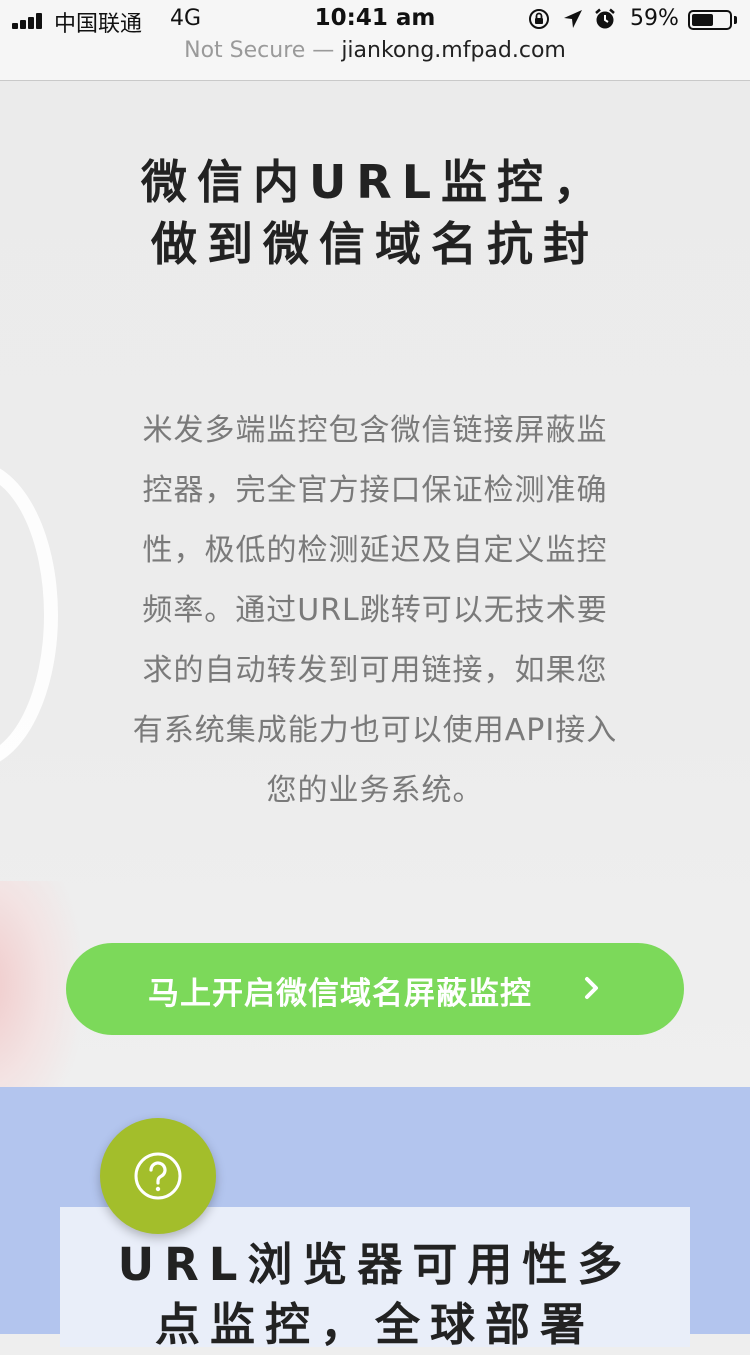 Image resolution: width=750 pixels, height=1355 pixels. Describe the element at coordinates (605, 18) in the screenshot. I see `alarm-icon` at that location.